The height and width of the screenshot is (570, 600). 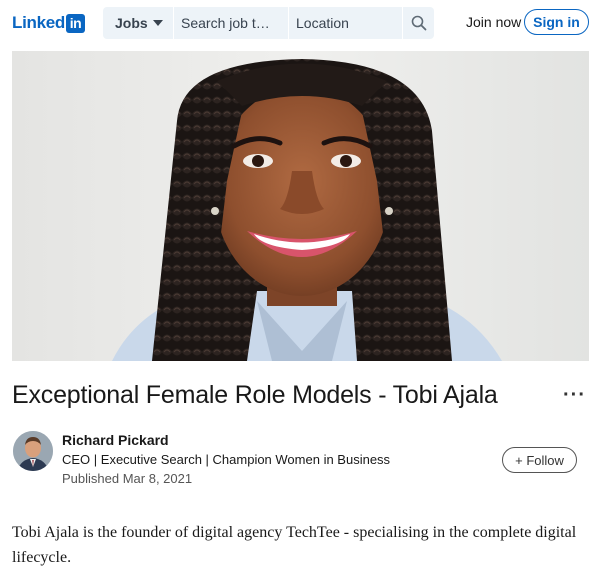 I want to click on linkedin-logo: Linked in, so click(x=48, y=23).